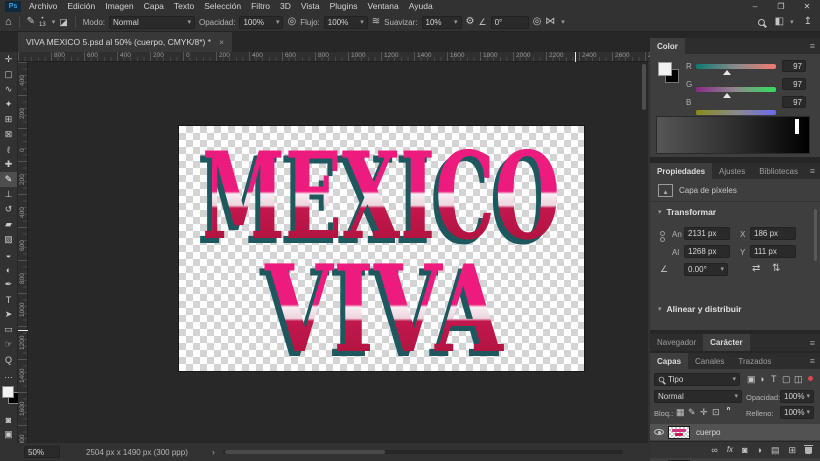 The height and width of the screenshot is (461, 820). Describe the element at coordinates (773, 233) in the screenshot. I see `x-input: 186 px` at that location.